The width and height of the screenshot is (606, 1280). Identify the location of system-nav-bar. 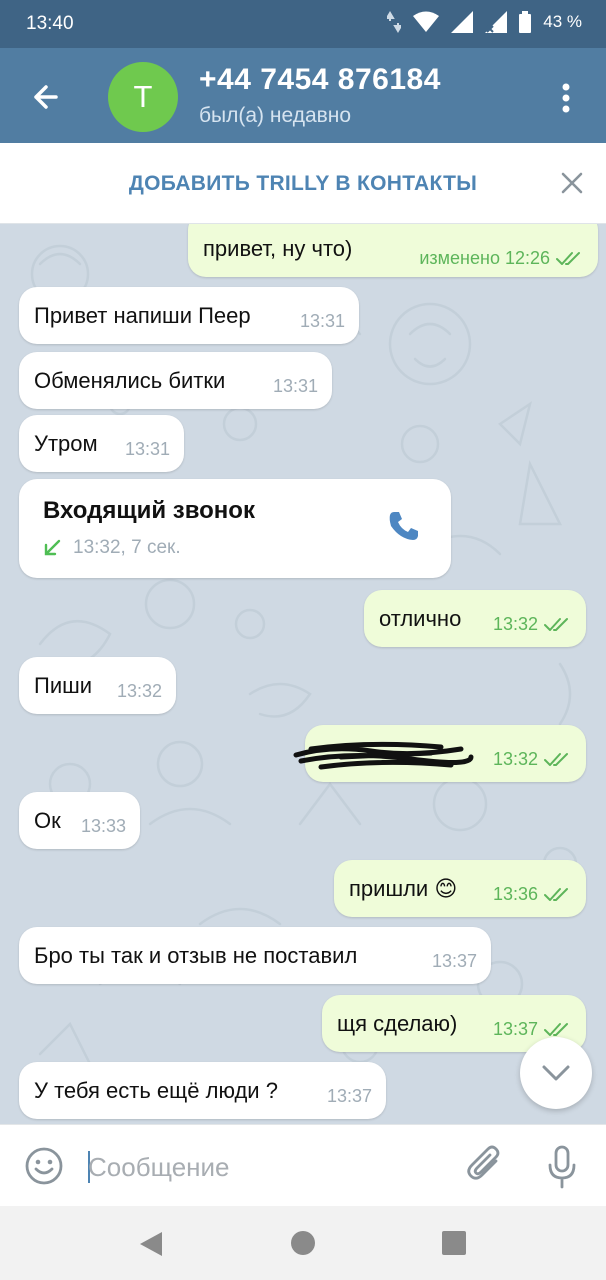
(303, 1243).